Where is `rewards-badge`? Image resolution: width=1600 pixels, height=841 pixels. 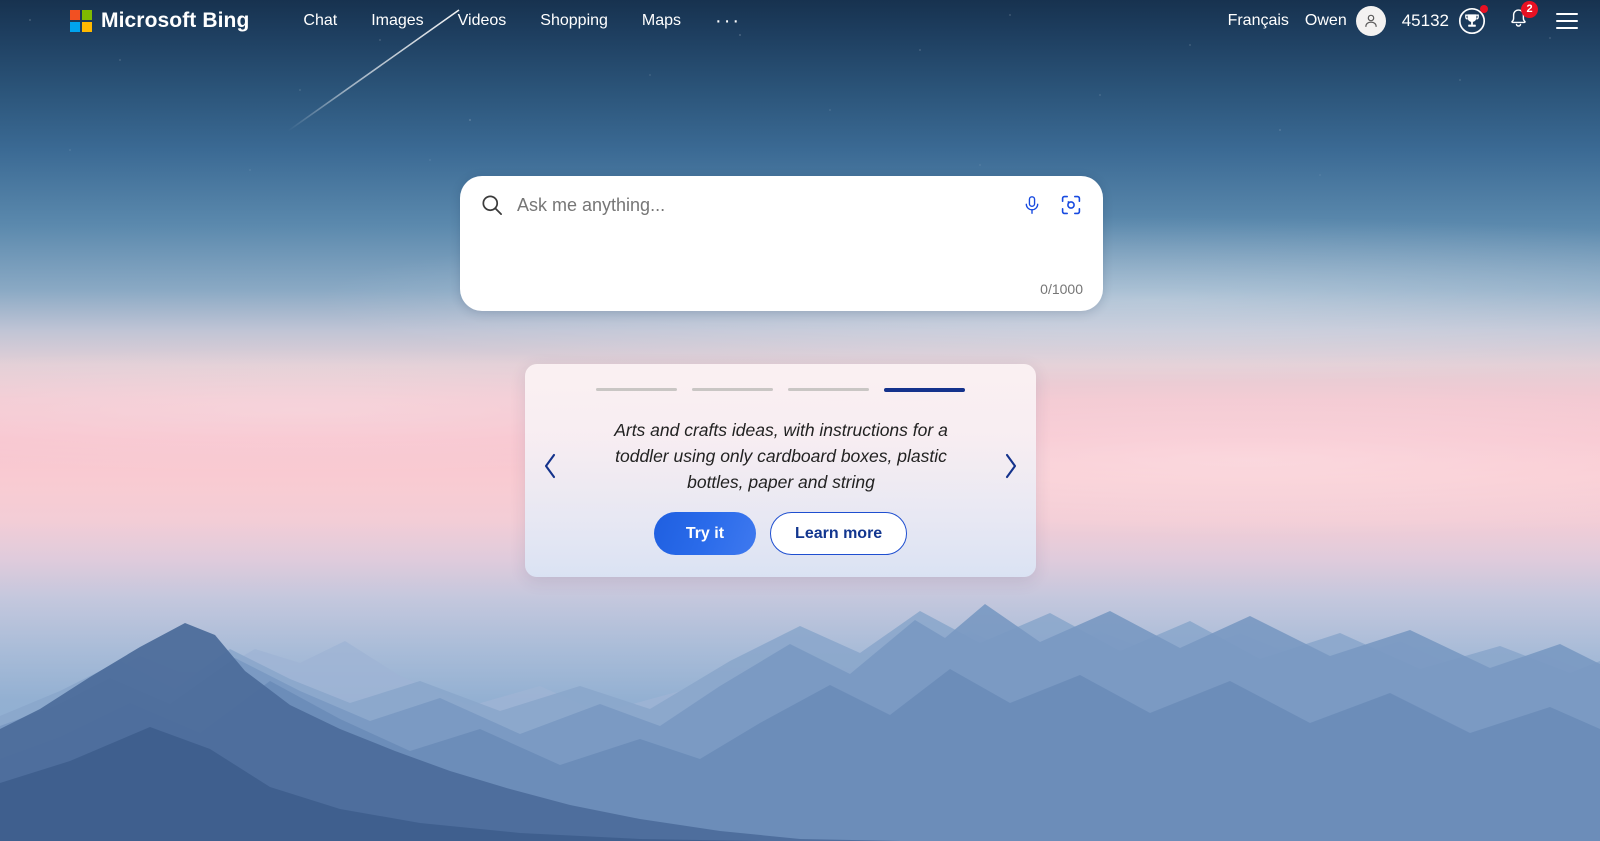 rewards-badge is located at coordinates (1472, 20).